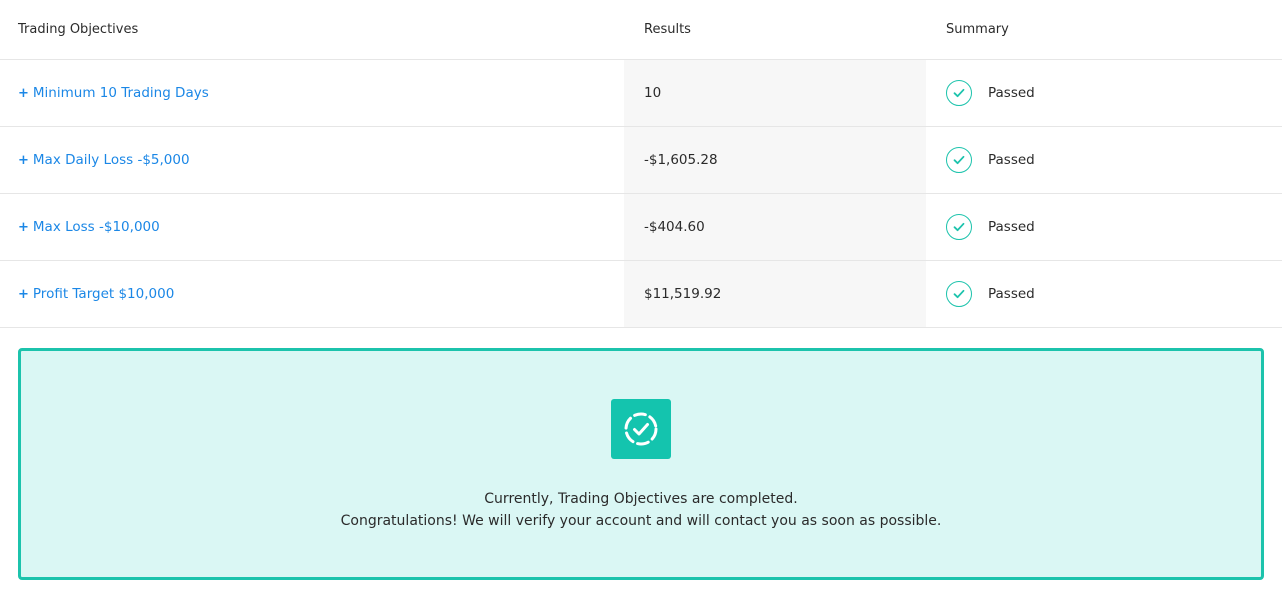 The image size is (1282, 598). What do you see at coordinates (775, 93) in the screenshot?
I see `result-cell: 10` at bounding box center [775, 93].